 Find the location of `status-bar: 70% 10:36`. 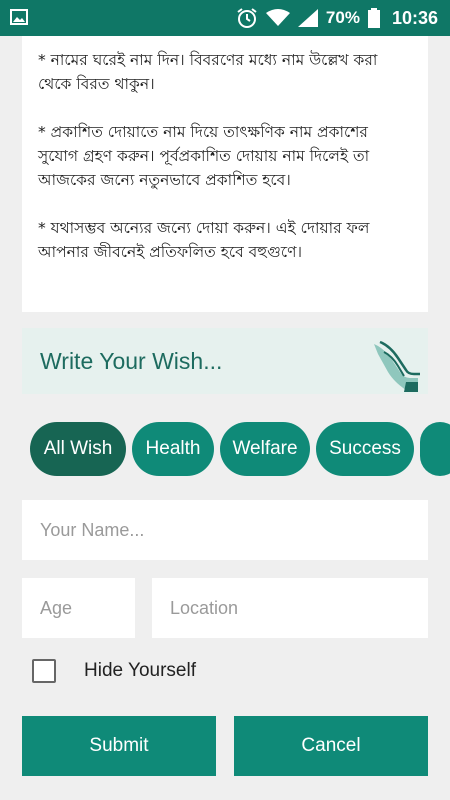

status-bar: 70% 10:36 is located at coordinates (225, 18).